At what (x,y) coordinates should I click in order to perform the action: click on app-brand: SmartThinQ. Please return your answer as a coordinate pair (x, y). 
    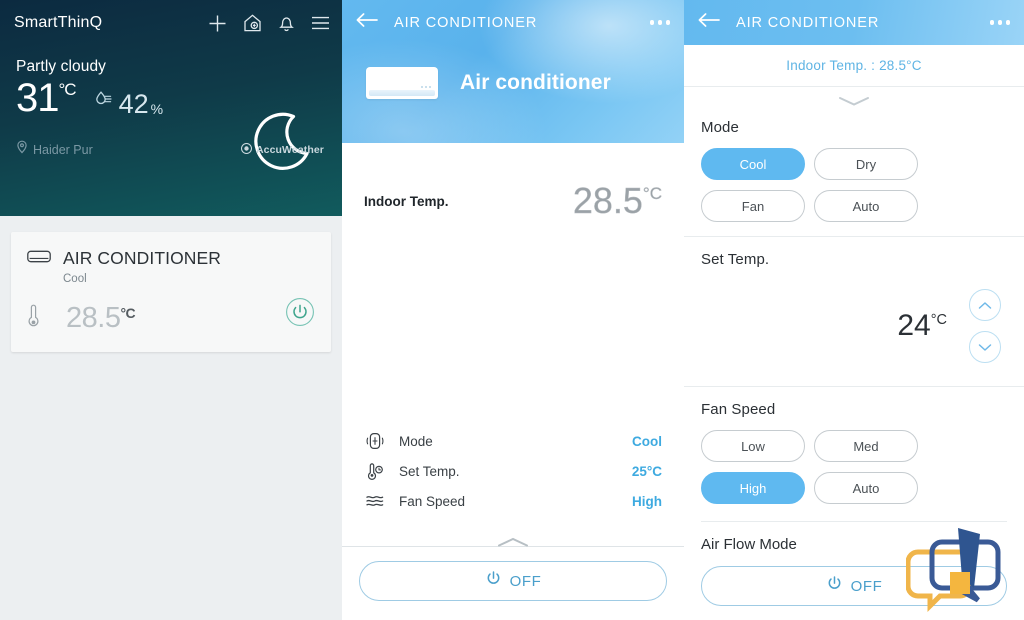
    Looking at the image, I should click on (58, 22).